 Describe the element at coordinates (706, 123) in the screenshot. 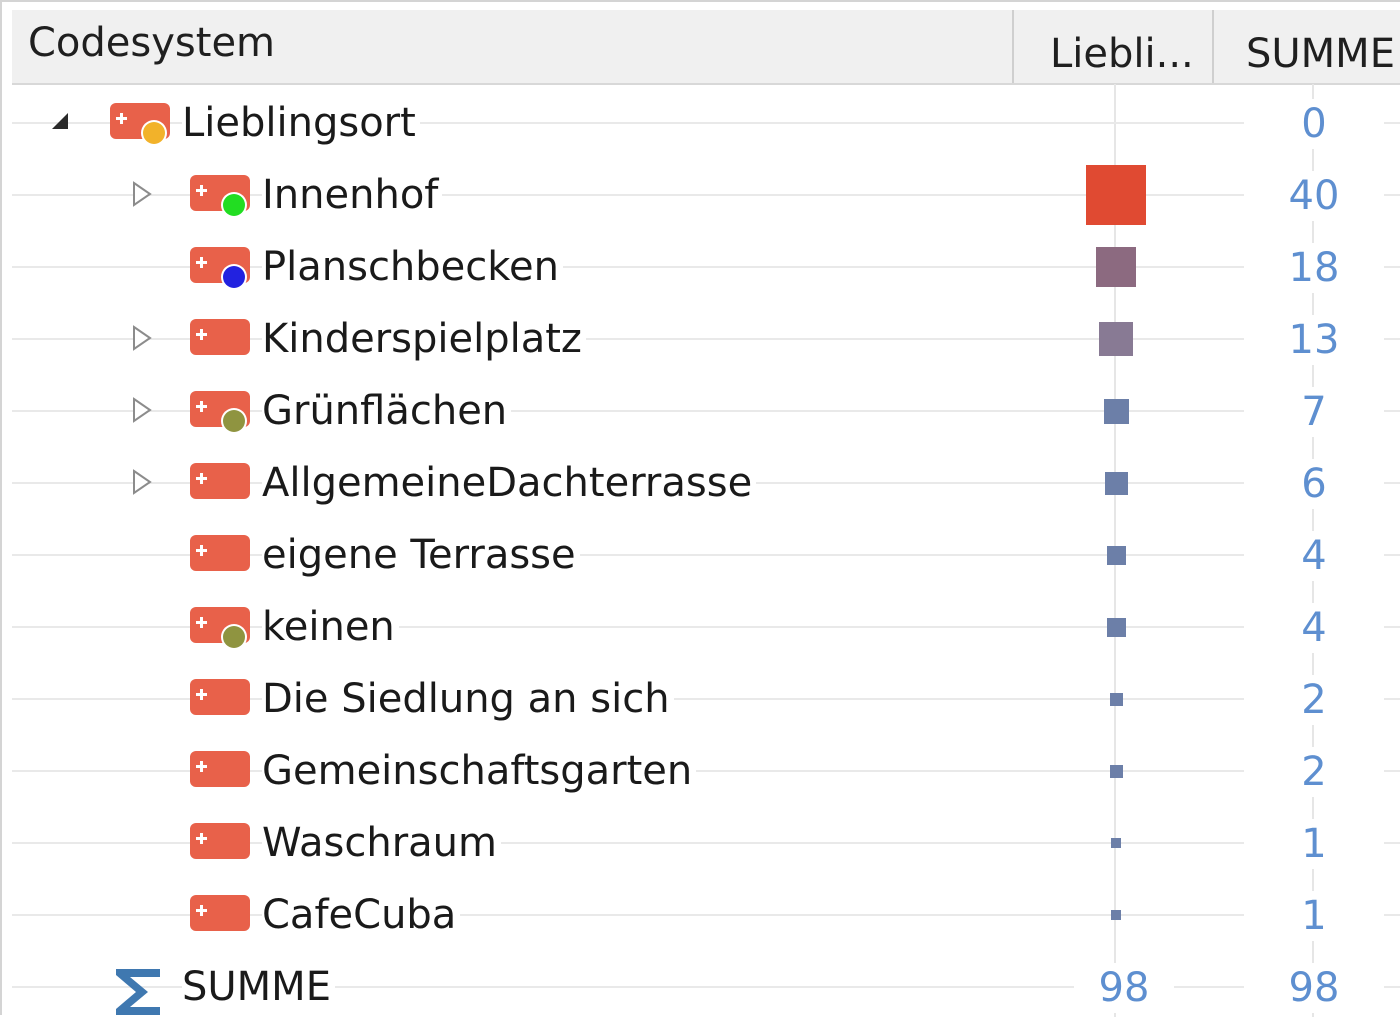

I see `tree-row-lieblingsort: Lieblingsort 0` at that location.